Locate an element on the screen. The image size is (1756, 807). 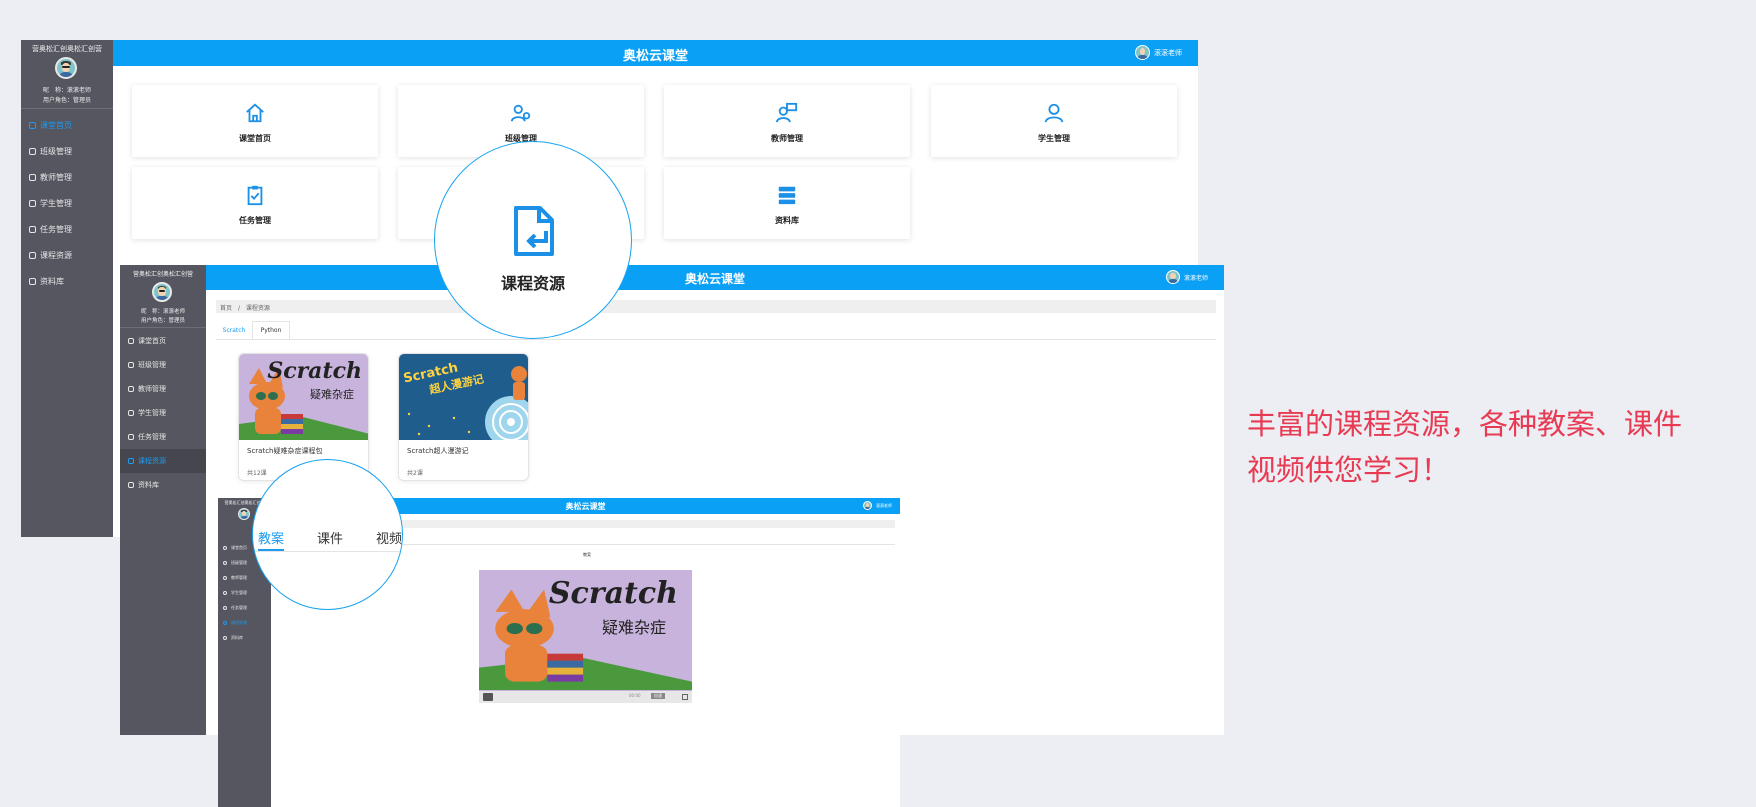
video-title: Scratch is located at coordinates (613, 593).